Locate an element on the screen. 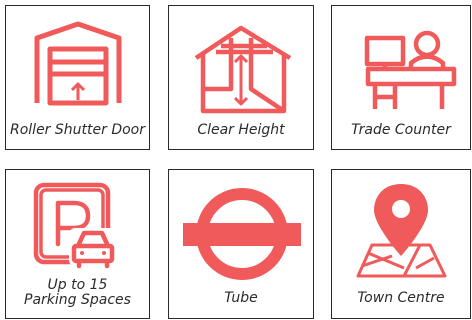 This screenshot has height=320, width=472. feature-label: Clear Height is located at coordinates (241, 130).